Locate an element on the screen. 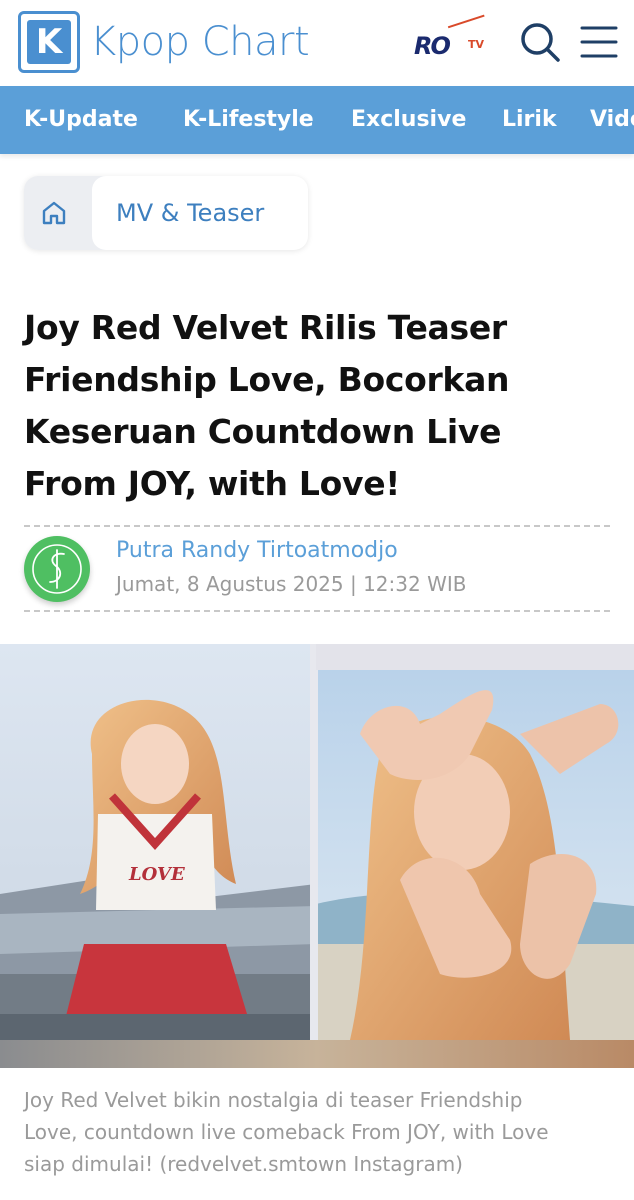 This screenshot has height=1200, width=634. breadcrumb: MV & Teaser is located at coordinates (166, 213).